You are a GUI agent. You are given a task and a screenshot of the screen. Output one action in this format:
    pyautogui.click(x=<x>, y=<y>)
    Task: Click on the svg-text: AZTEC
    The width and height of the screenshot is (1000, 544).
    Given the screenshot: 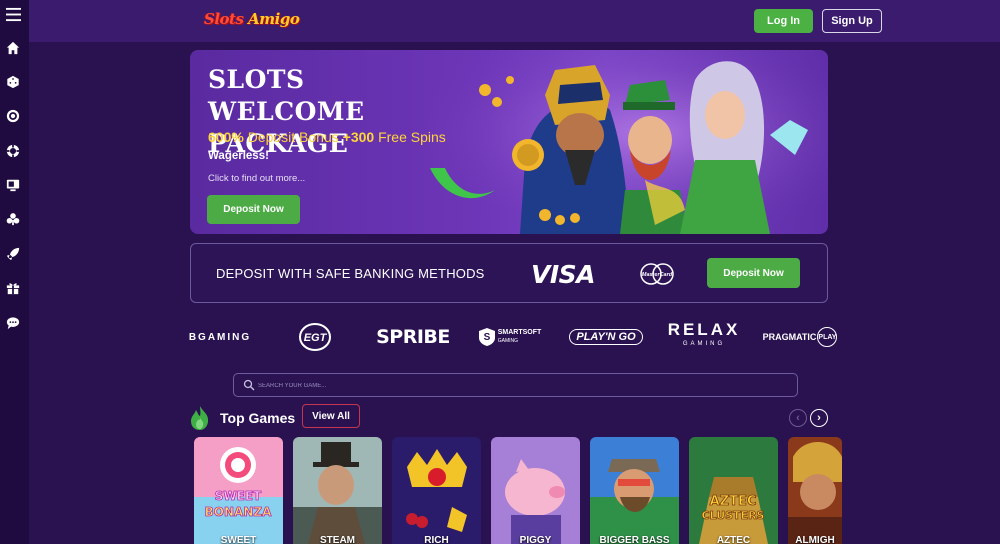 What is the action you would take?
    pyautogui.click(x=733, y=501)
    